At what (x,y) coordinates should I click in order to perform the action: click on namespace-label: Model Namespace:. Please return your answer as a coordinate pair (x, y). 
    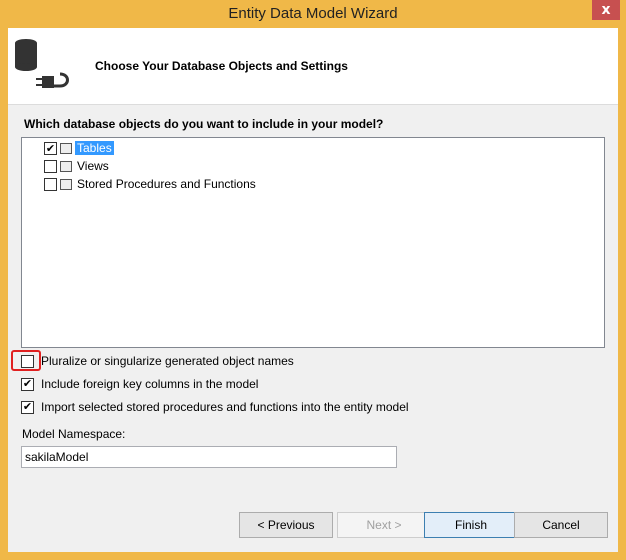
    Looking at the image, I should click on (74, 434).